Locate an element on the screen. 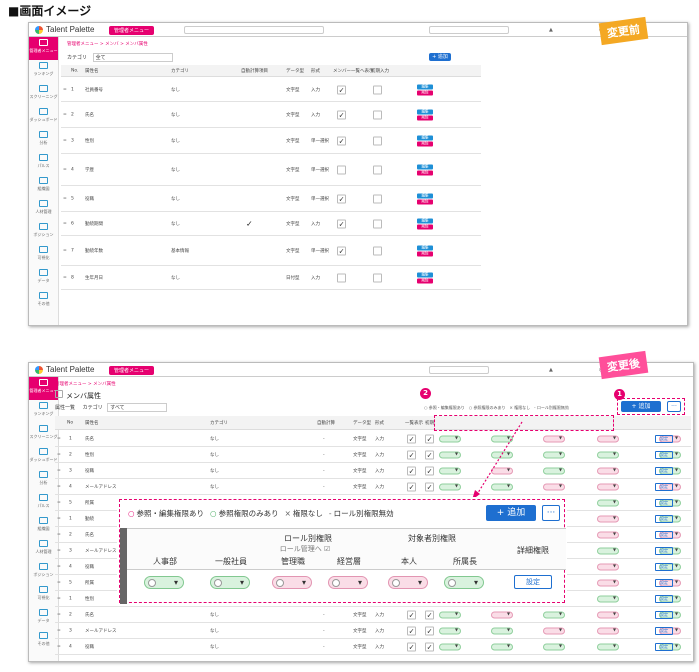 The width and height of the screenshot is (699, 672). breadcrumb-item: メンバ is located at coordinates (112, 44).